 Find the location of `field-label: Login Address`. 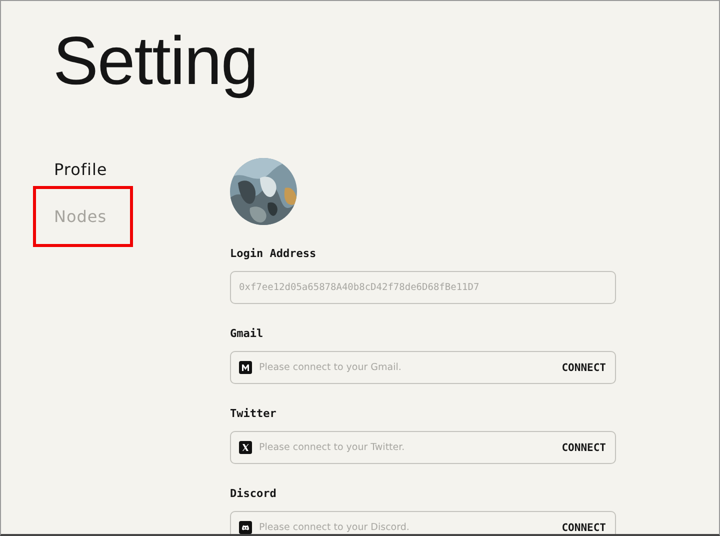

field-label: Login Address is located at coordinates (274, 253).